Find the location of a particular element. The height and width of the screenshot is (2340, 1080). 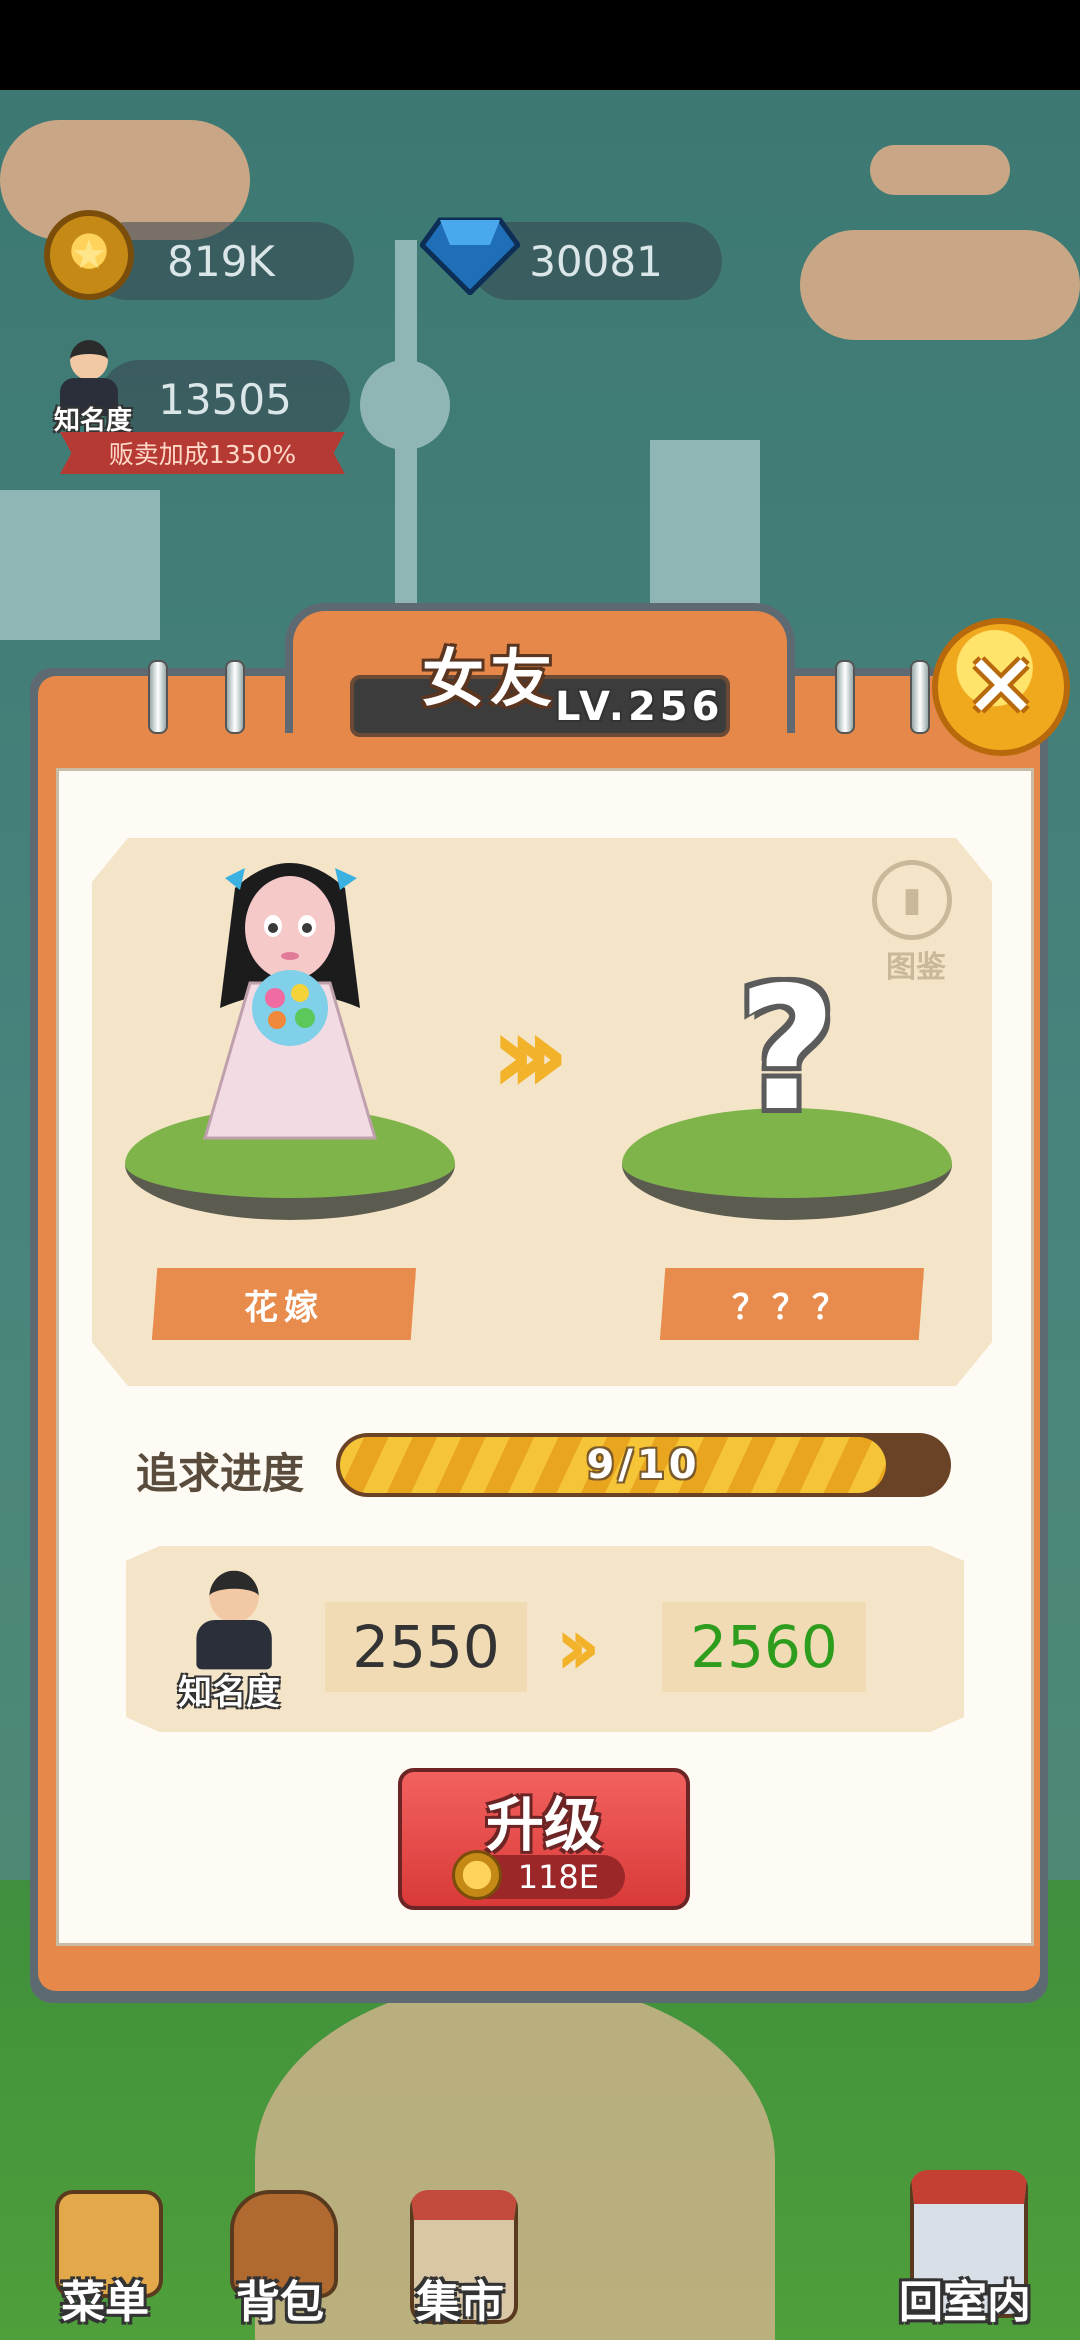

fame-avatar-icon is located at coordinates (231, 1620).